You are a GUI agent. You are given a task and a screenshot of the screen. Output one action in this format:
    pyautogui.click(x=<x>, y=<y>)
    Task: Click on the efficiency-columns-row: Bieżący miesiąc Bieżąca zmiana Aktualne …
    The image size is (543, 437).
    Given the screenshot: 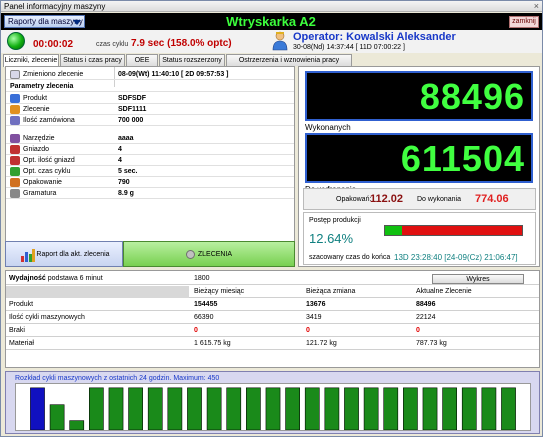 What is the action you would take?
    pyautogui.click(x=272, y=292)
    